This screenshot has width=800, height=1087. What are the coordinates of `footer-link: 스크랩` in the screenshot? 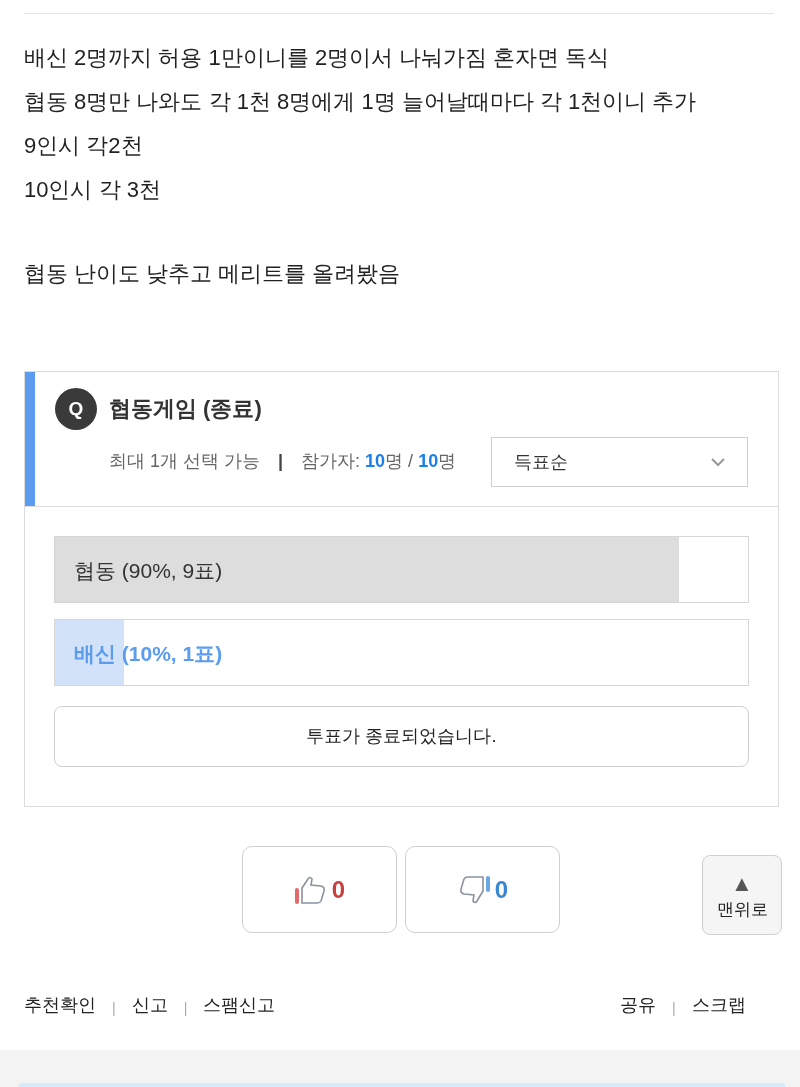 It's located at (718, 1005).